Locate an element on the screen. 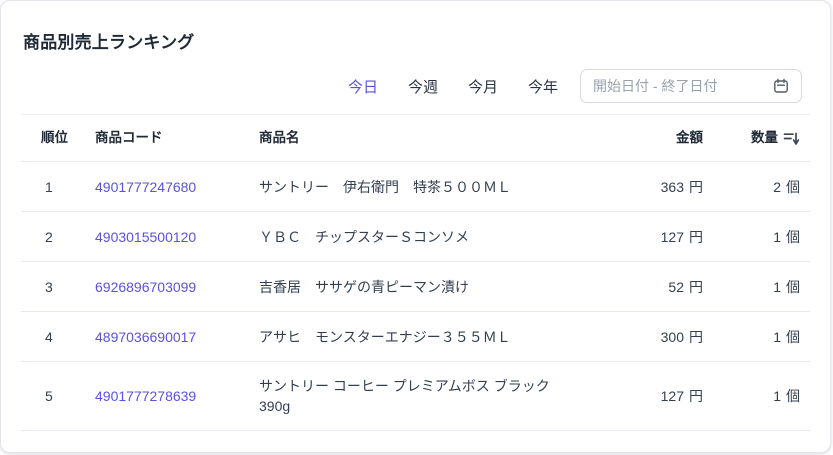 The image size is (833, 455). rank-value: 5 is located at coordinates (49, 396).